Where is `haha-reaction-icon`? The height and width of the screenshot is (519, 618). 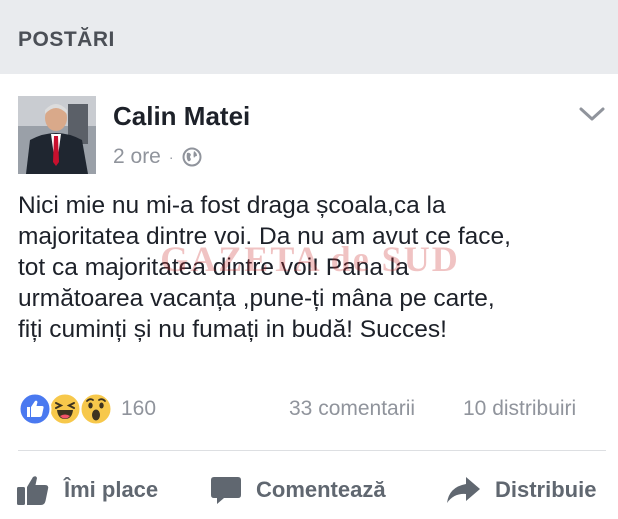
haha-reaction-icon is located at coordinates (65, 409).